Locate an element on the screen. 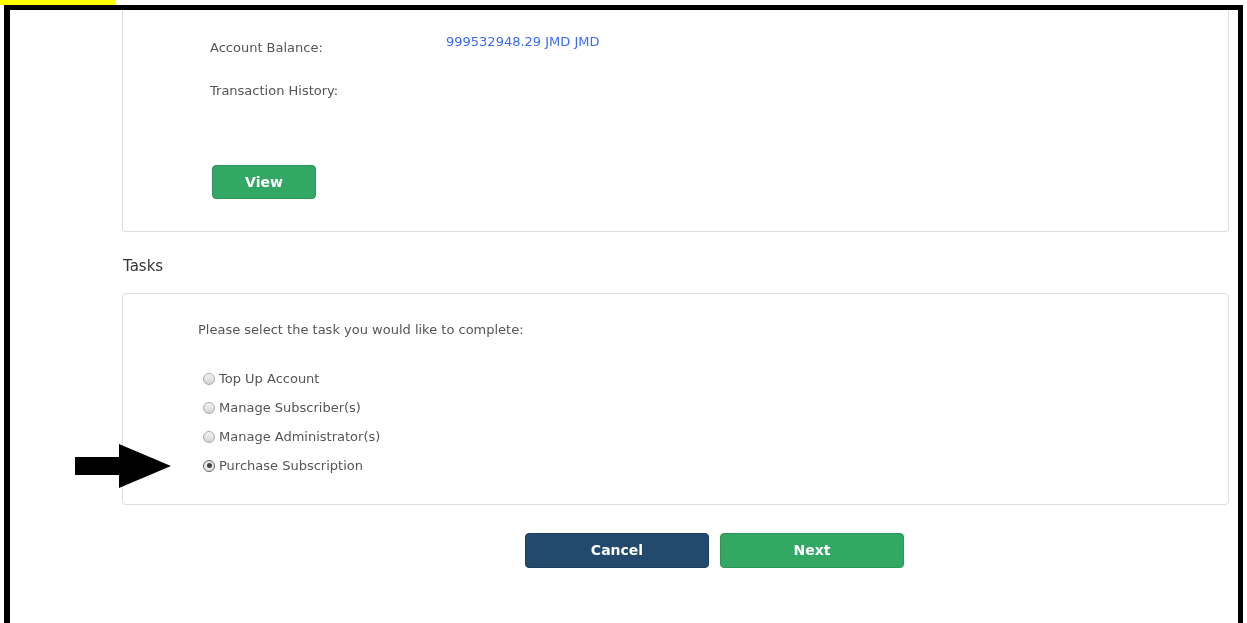  task-radio: Purchase Subscription is located at coordinates (283, 465).